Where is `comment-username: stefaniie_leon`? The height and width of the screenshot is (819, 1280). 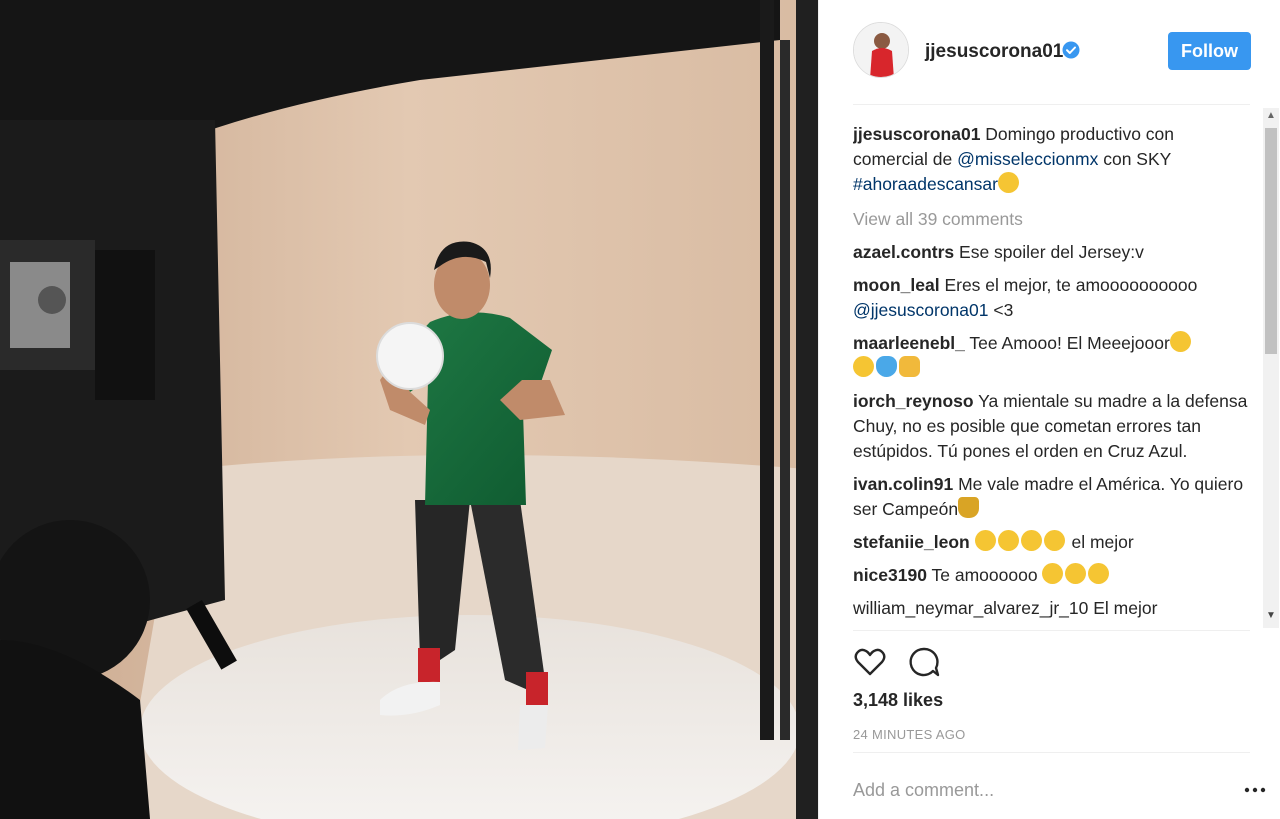
comment-username: stefaniie_leon is located at coordinates (911, 542).